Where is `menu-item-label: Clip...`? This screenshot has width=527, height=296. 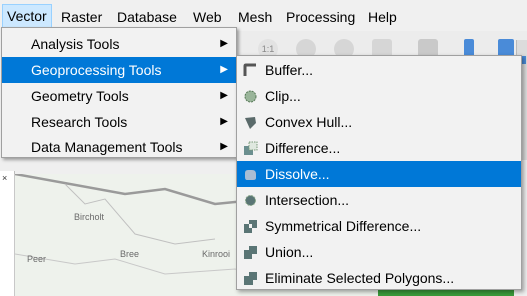 menu-item-label: Clip... is located at coordinates (283, 96).